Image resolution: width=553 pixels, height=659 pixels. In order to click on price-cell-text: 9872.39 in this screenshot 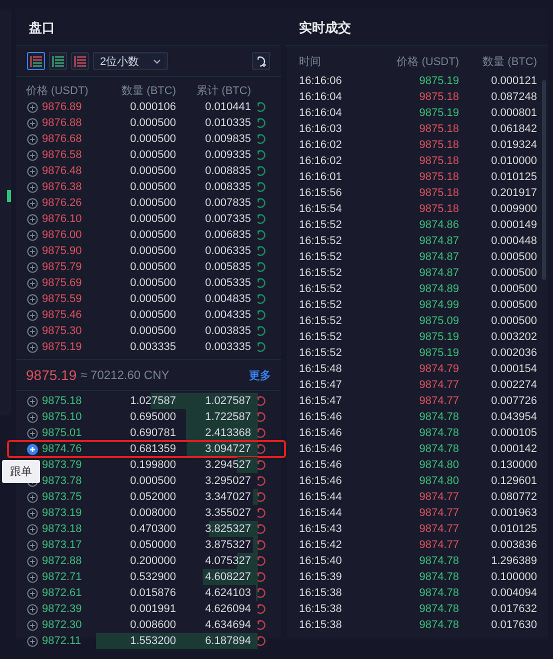, I will do `click(62, 609)`.